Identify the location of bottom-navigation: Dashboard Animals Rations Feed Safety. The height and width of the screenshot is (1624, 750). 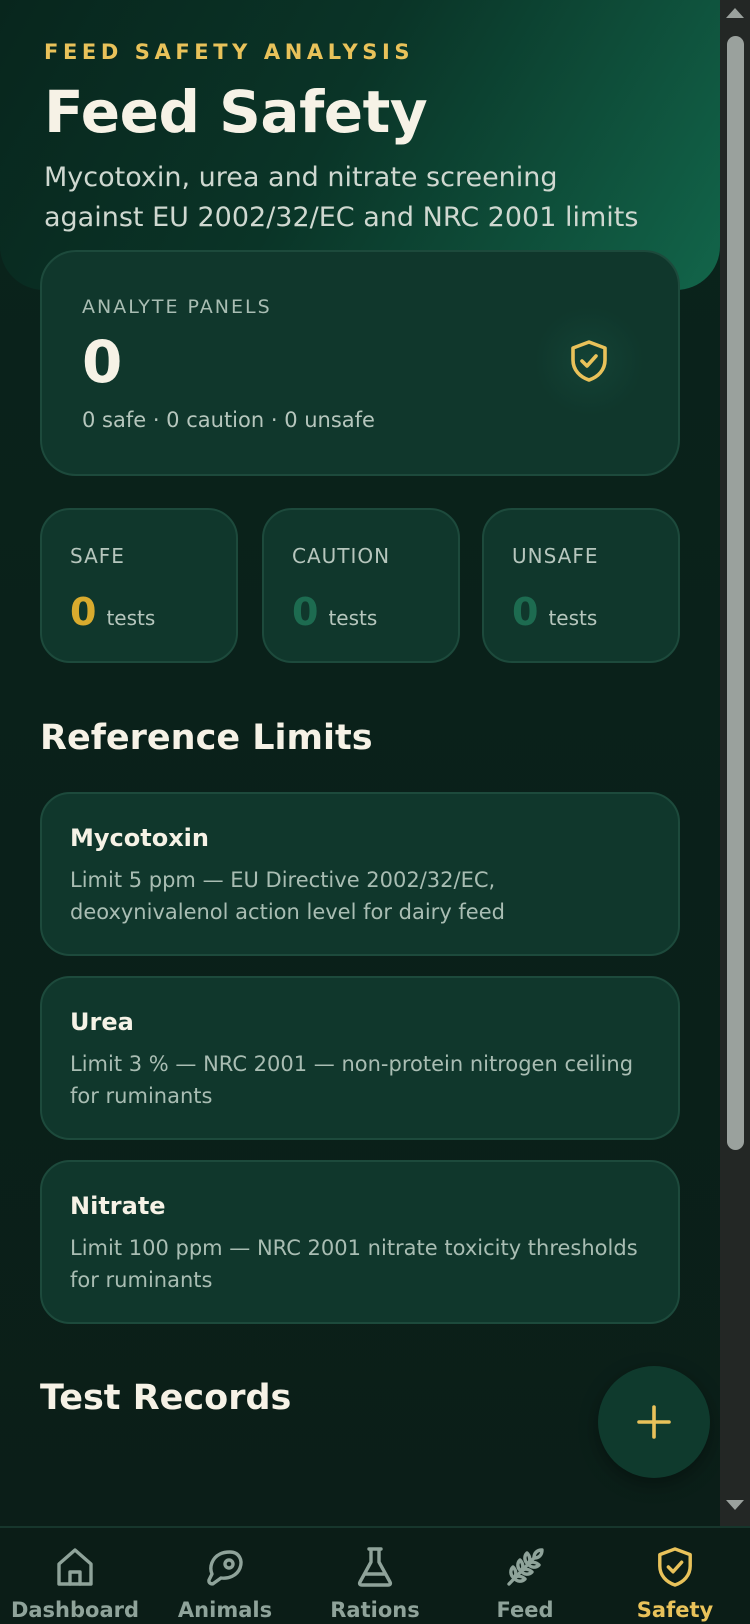
(375, 1575).